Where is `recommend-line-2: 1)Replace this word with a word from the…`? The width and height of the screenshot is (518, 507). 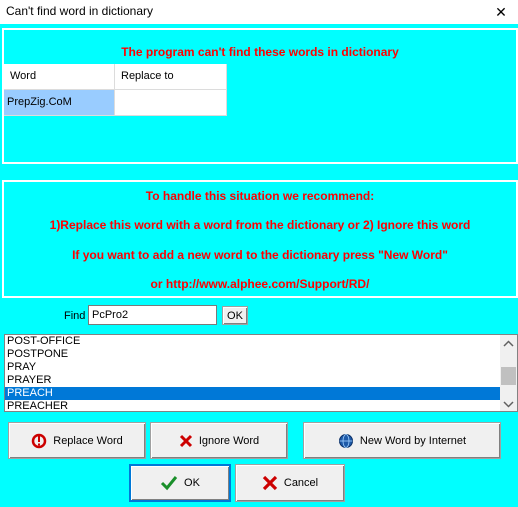 recommend-line-2: 1)Replace this word with a word from the… is located at coordinates (260, 225).